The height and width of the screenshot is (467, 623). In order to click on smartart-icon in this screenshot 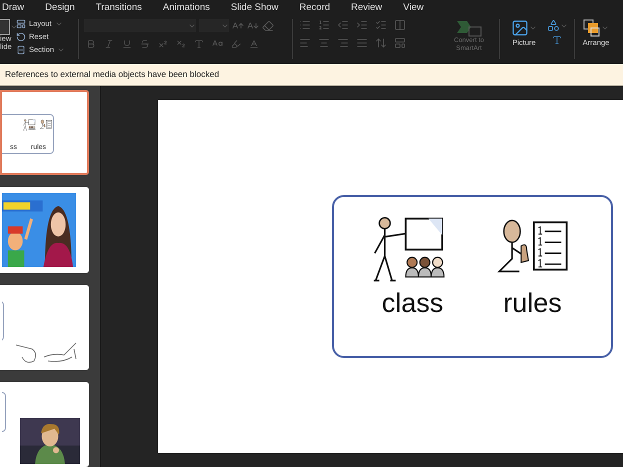, I will do `click(469, 28)`.